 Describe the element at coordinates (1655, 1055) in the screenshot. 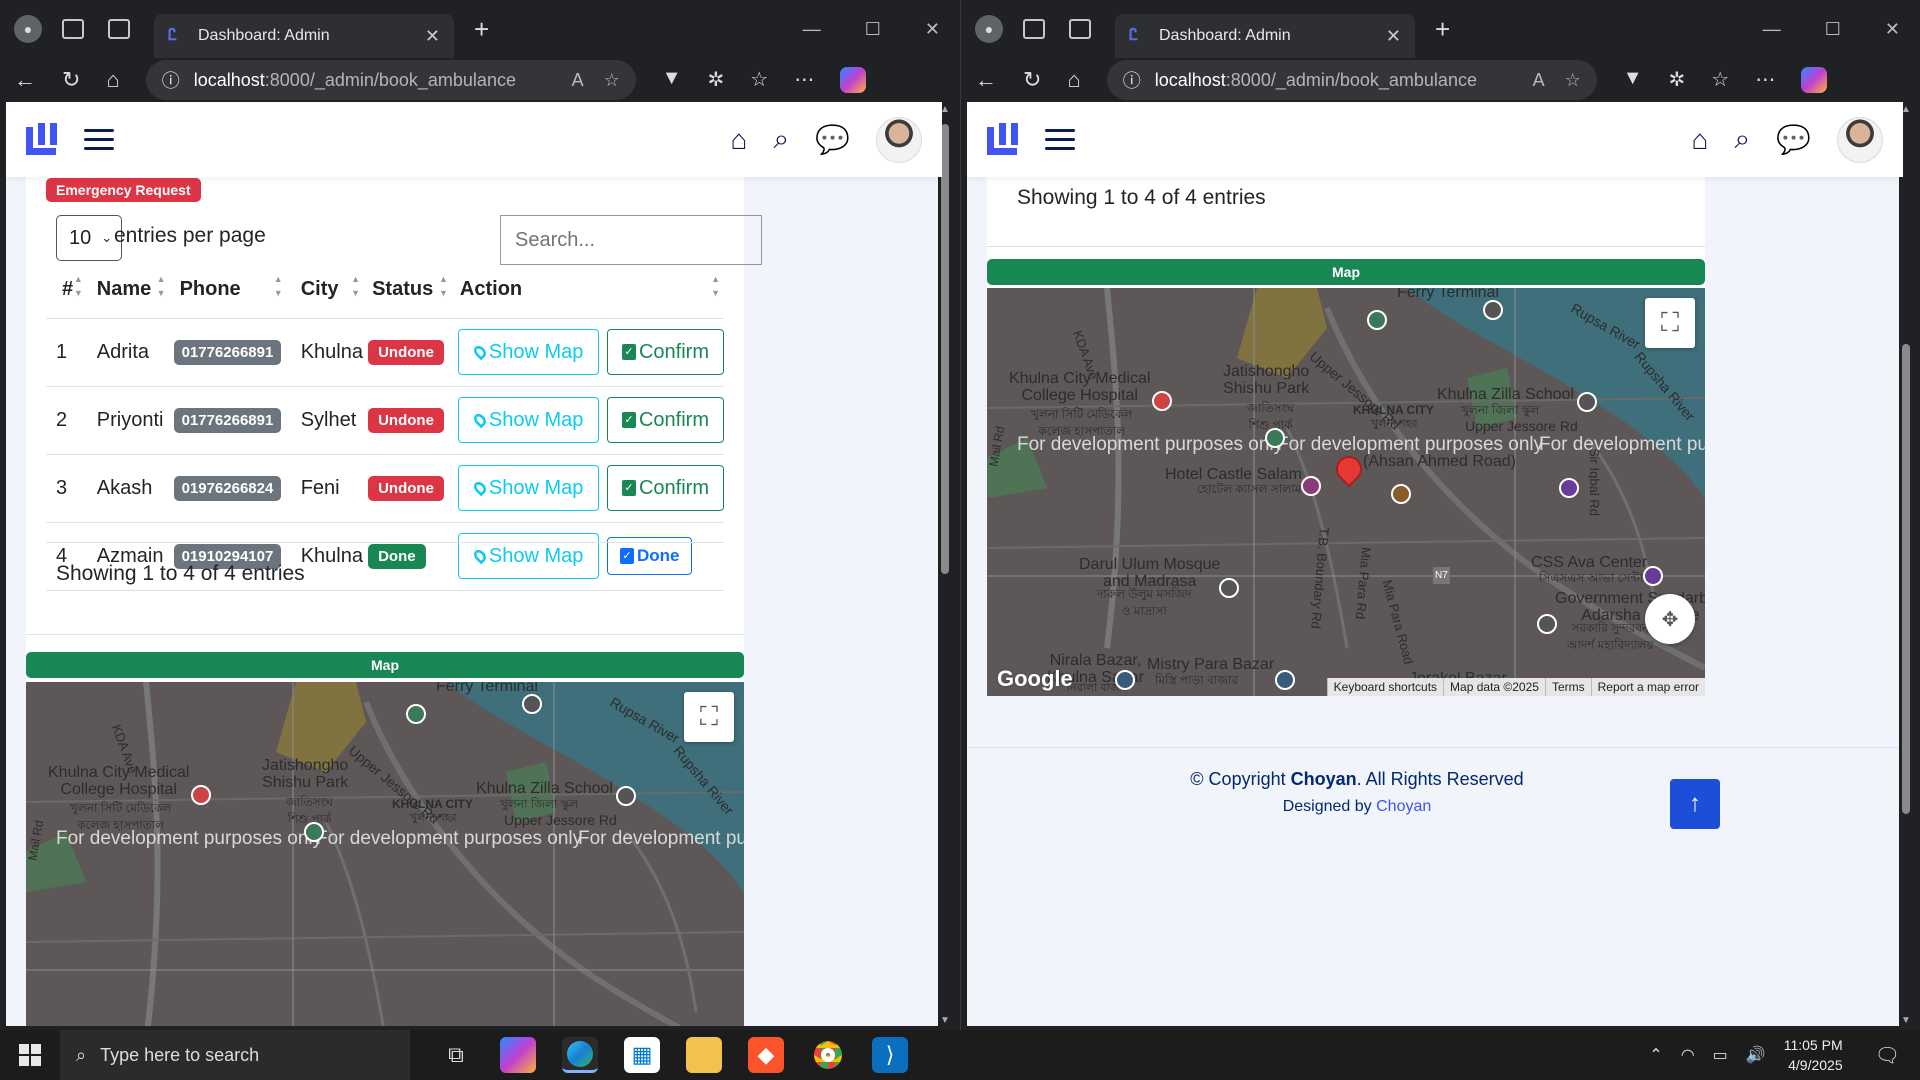

I see `chevron-up-icon: ⌃` at that location.